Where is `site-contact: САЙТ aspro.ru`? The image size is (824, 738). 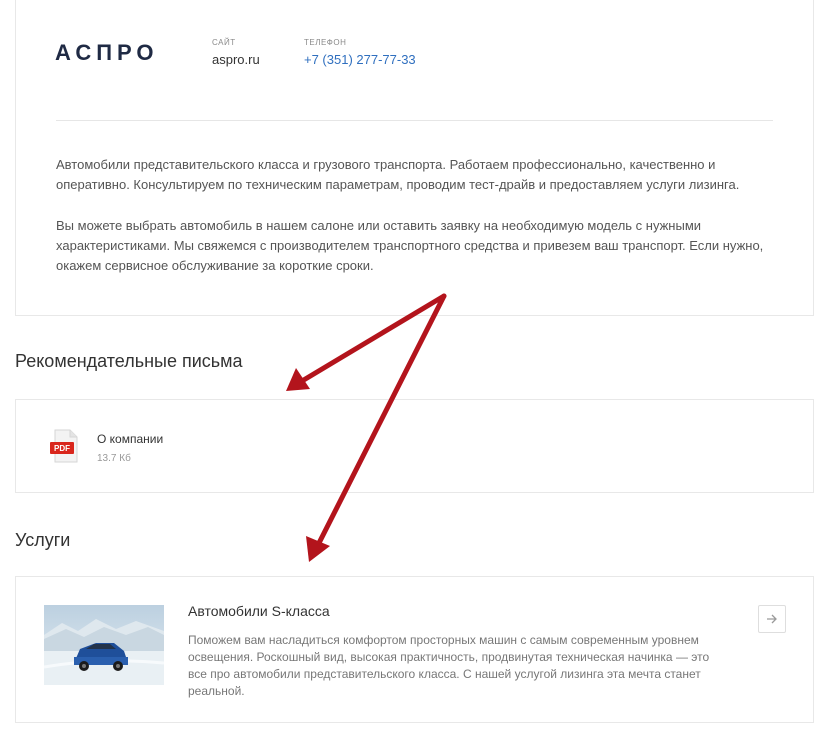 site-contact: САЙТ aspro.ru is located at coordinates (236, 52).